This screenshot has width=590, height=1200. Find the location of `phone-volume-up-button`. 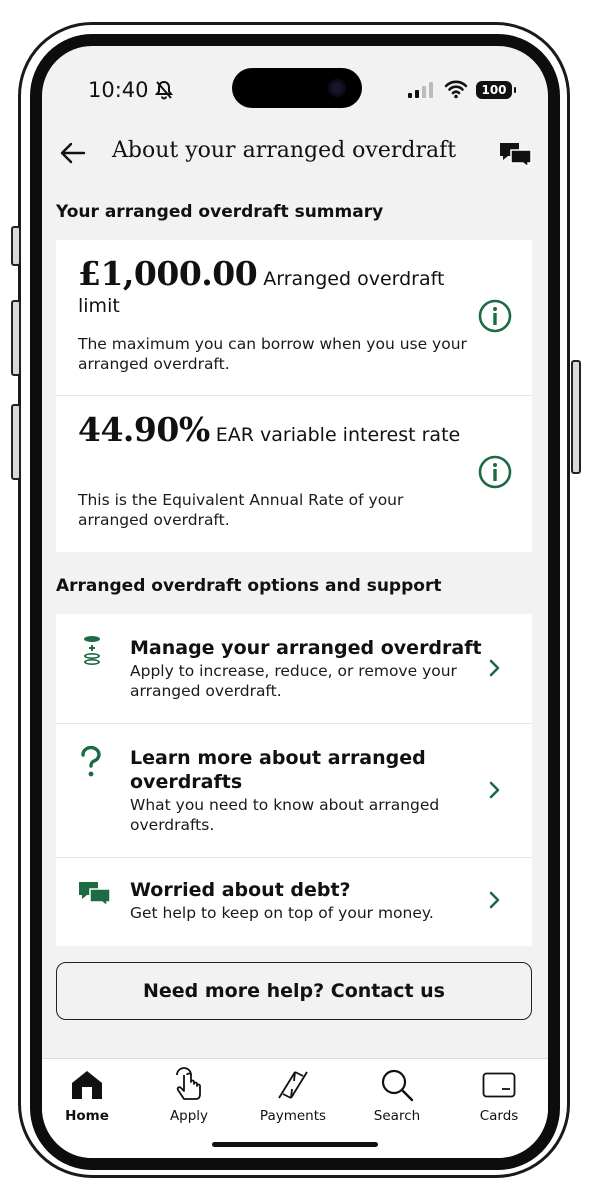

phone-volume-up-button is located at coordinates (16, 338).